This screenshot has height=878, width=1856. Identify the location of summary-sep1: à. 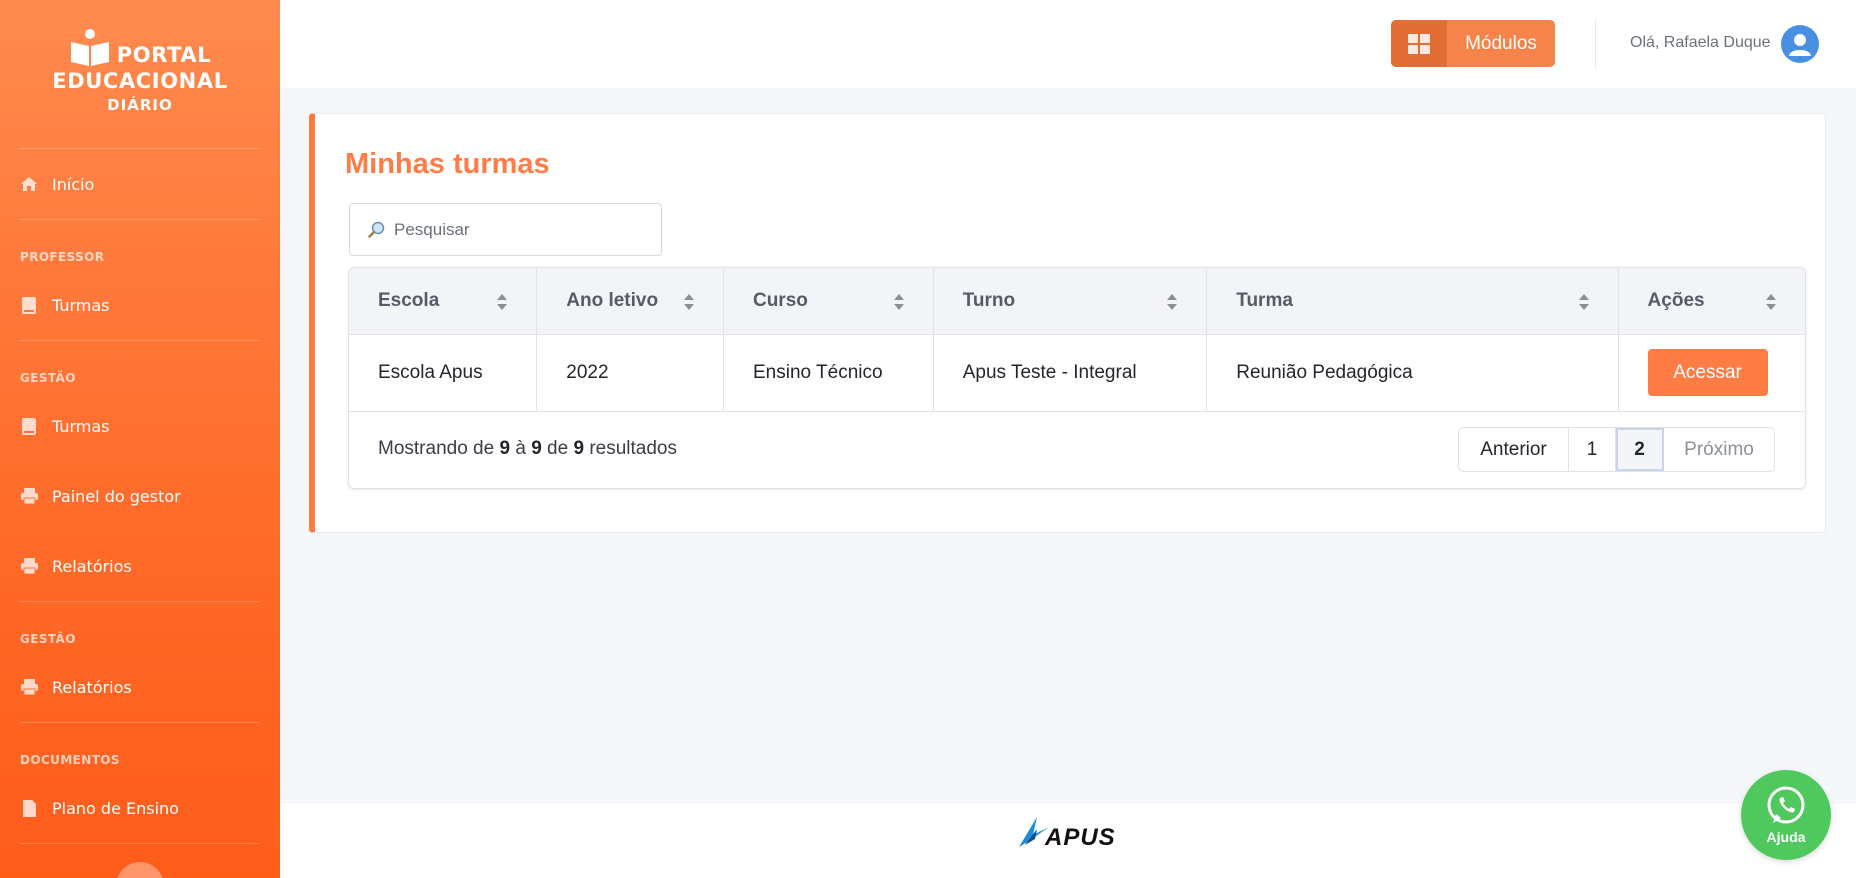
(520, 448).